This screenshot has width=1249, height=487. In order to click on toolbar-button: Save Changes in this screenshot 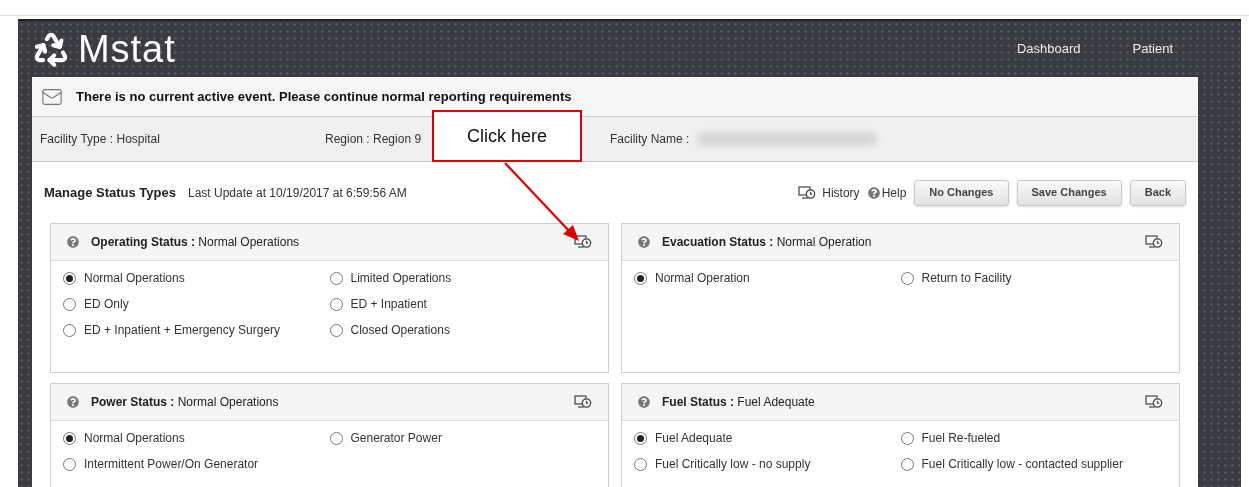, I will do `click(1069, 192)`.